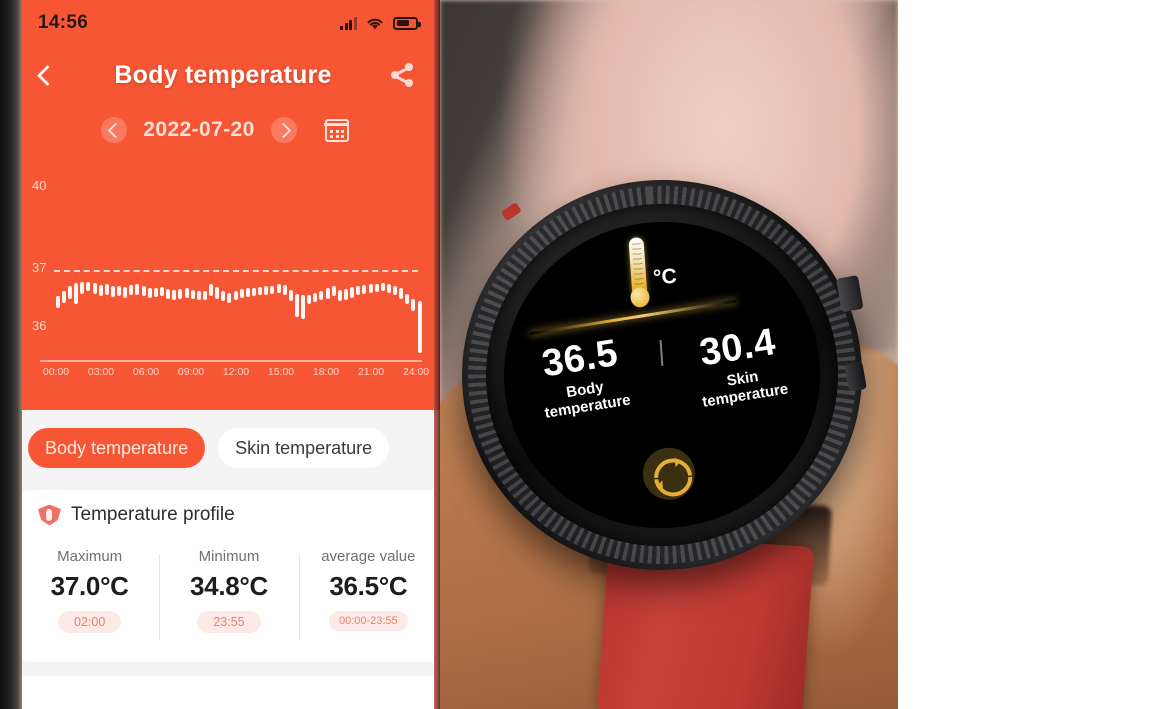 The image size is (1152, 709). I want to click on x-axis-tick: 18:00, so click(326, 372).